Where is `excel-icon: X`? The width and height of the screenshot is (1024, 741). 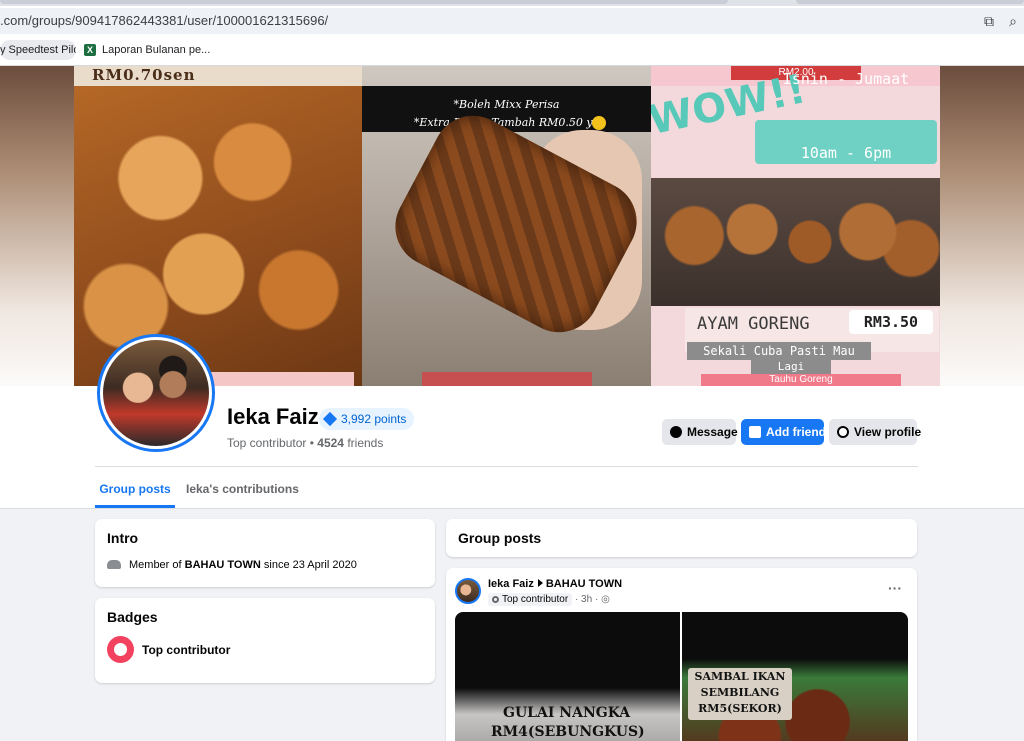
excel-icon: X is located at coordinates (90, 50).